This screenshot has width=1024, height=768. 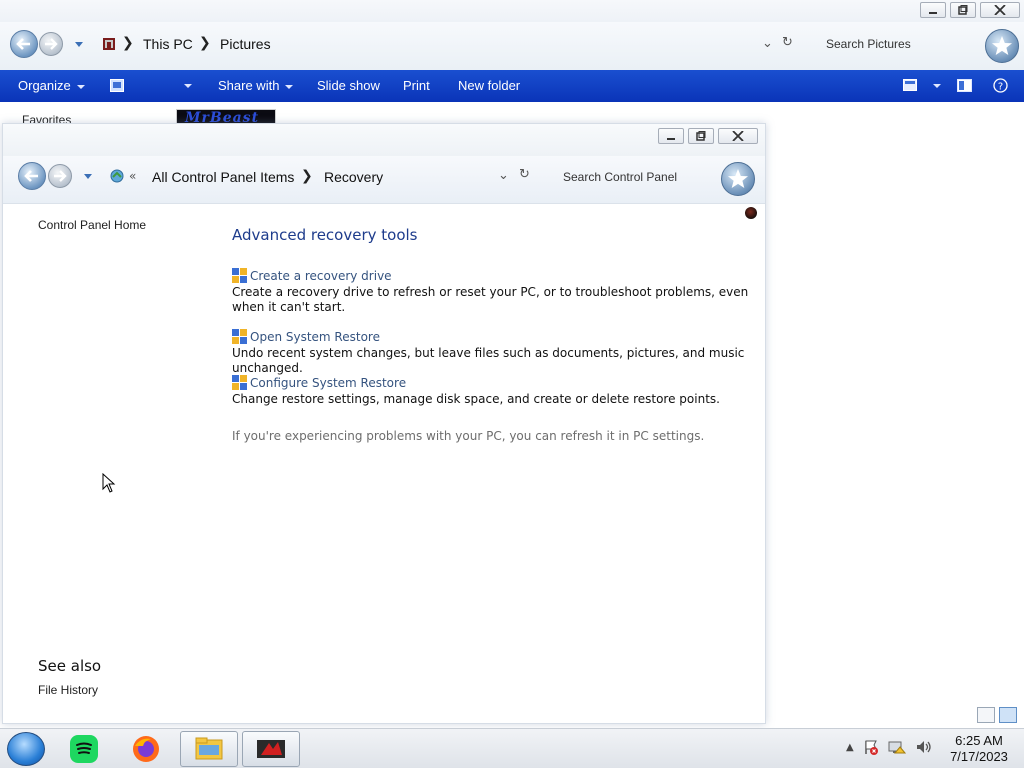 What do you see at coordinates (223, 177) in the screenshot?
I see `breadcrumb-all-control-panel-items: All Control Panel Items` at bounding box center [223, 177].